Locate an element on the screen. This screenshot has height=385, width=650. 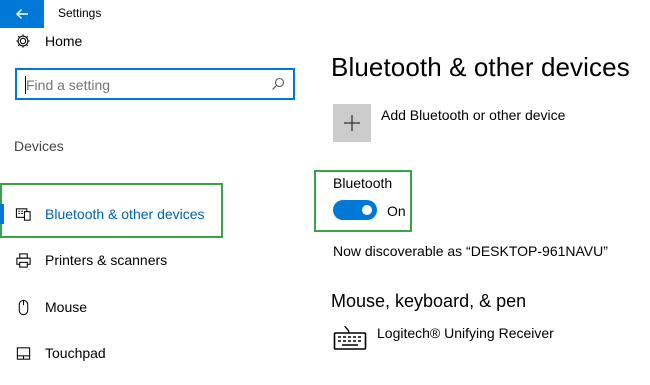
sidebar-item-touchpad: Touchpad is located at coordinates (150, 353).